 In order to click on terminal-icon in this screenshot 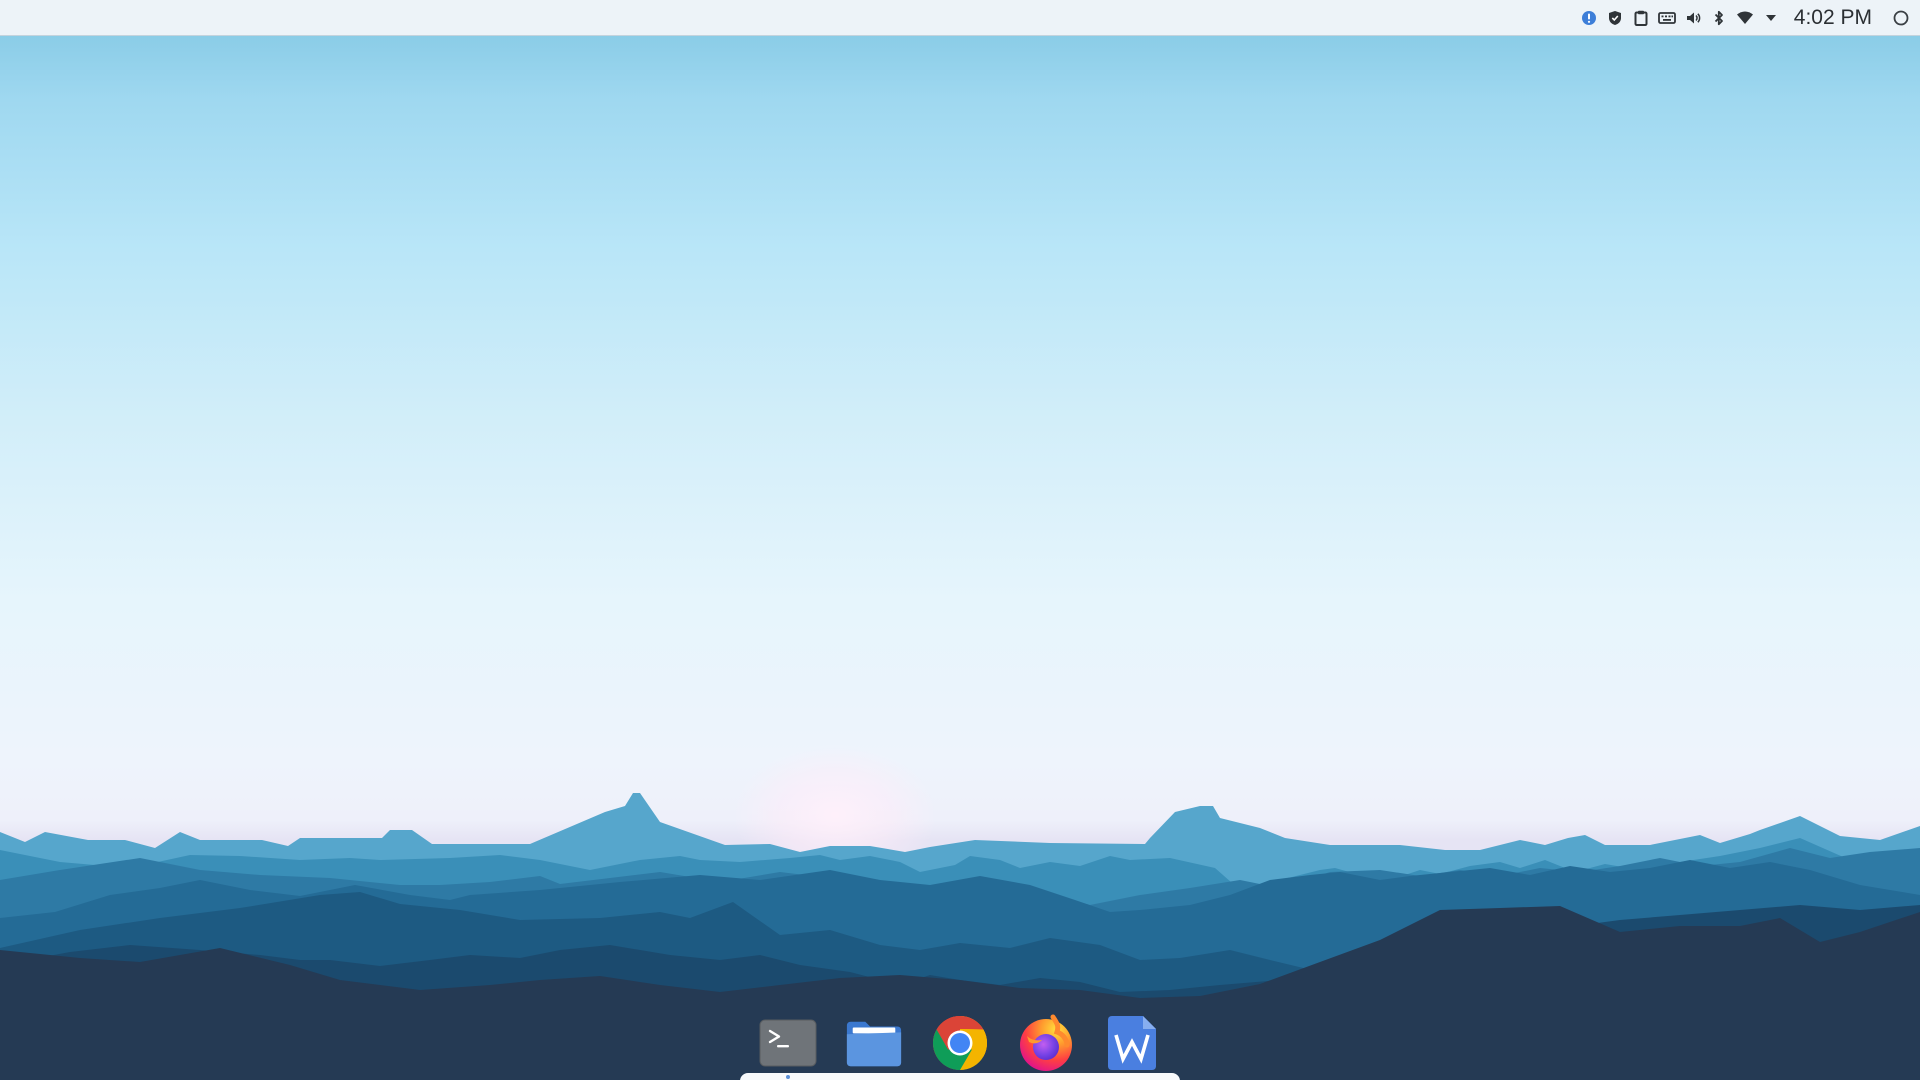, I will do `click(788, 1043)`.